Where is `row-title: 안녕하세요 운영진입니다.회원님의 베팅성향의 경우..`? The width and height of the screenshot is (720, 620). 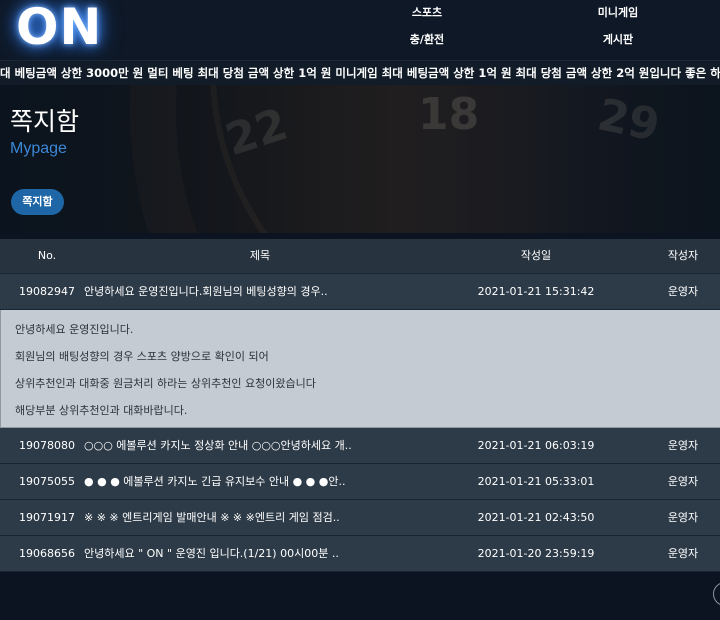 row-title: 안녕하세요 운영진입니다.회원님의 베팅성향의 경우.. is located at coordinates (229, 291).